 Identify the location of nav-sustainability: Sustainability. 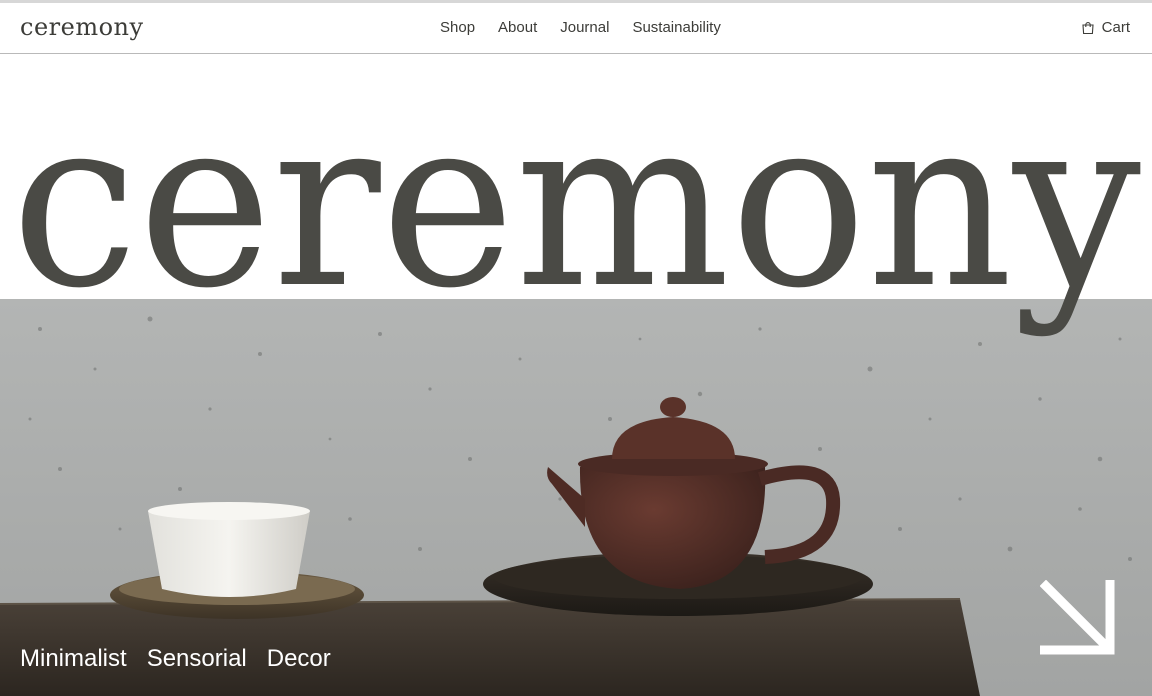
(676, 27).